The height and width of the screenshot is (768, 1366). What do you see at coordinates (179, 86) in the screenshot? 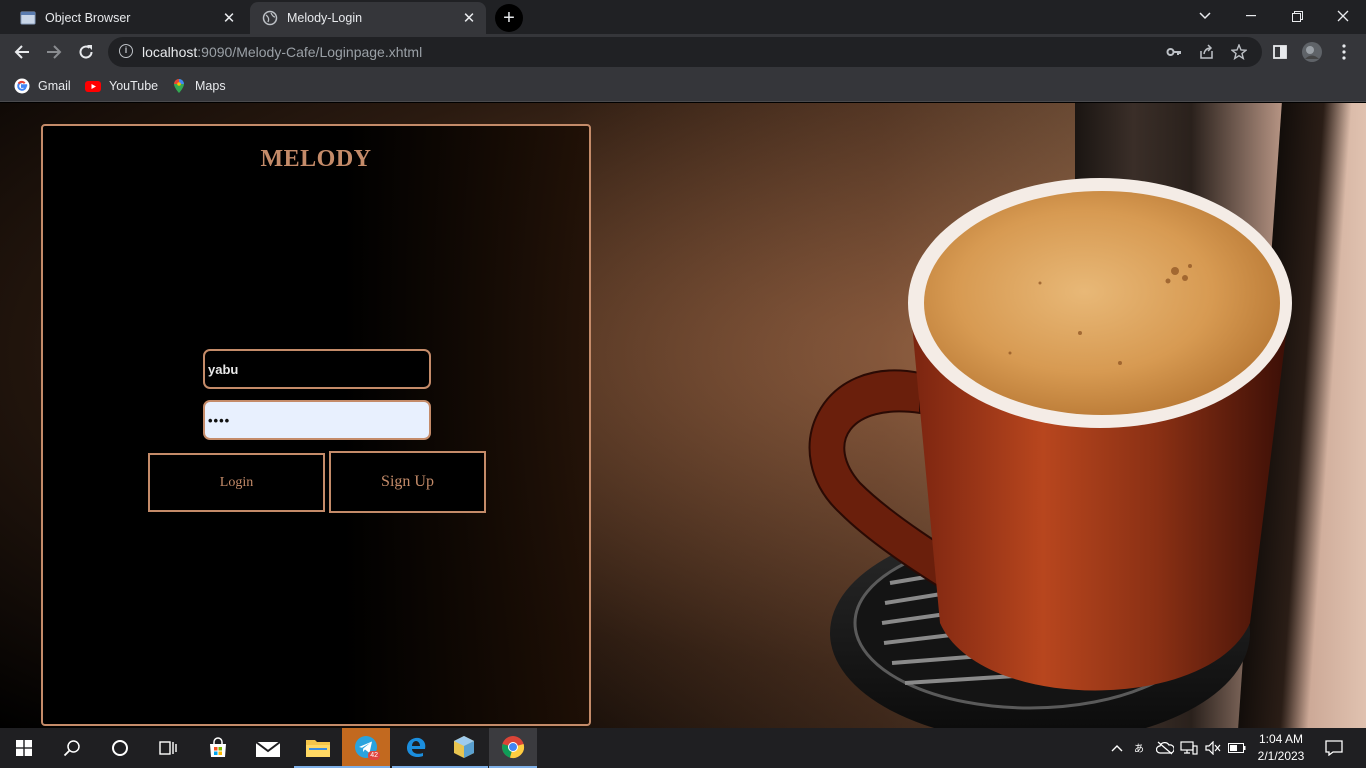
I see `maps-icon` at bounding box center [179, 86].